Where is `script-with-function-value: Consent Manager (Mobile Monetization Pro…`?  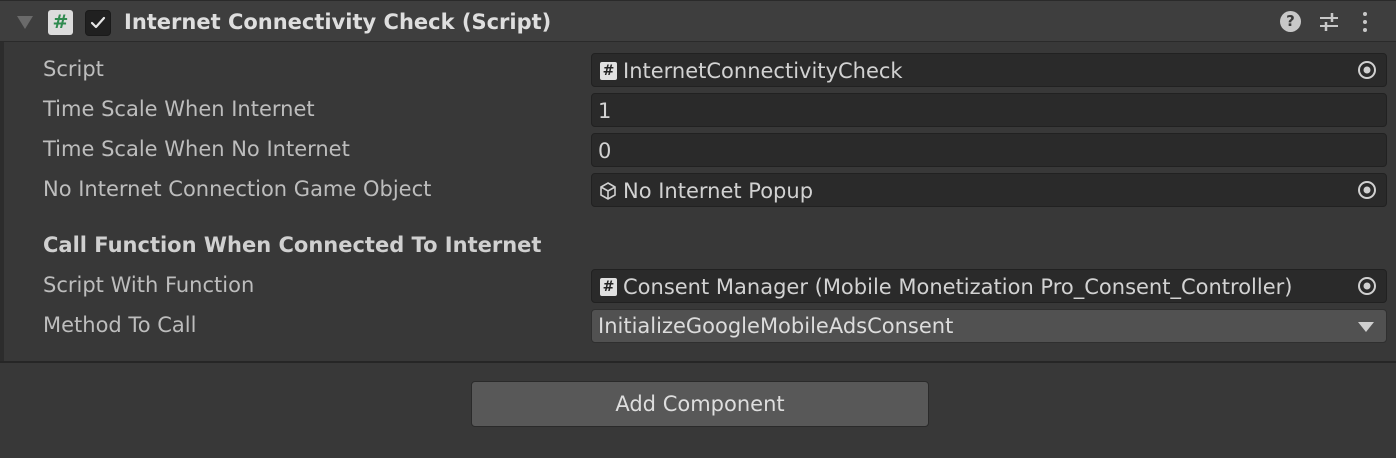 script-with-function-value: Consent Manager (Mobile Monetization Pro… is located at coordinates (958, 287).